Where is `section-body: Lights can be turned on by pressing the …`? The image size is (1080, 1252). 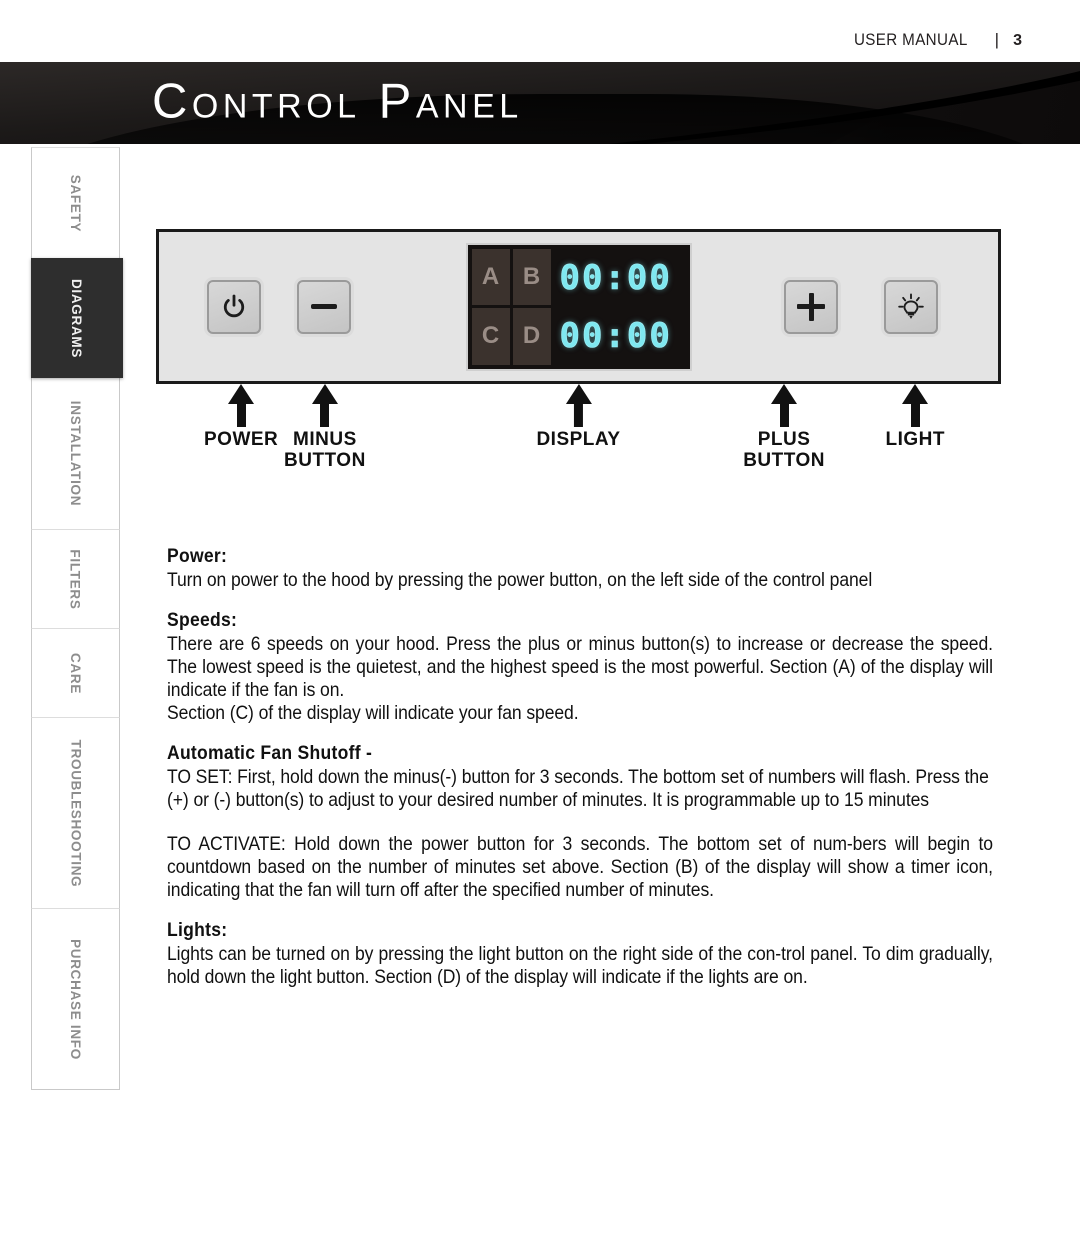
section-body: Lights can be turned on by pressing the … is located at coordinates (580, 965).